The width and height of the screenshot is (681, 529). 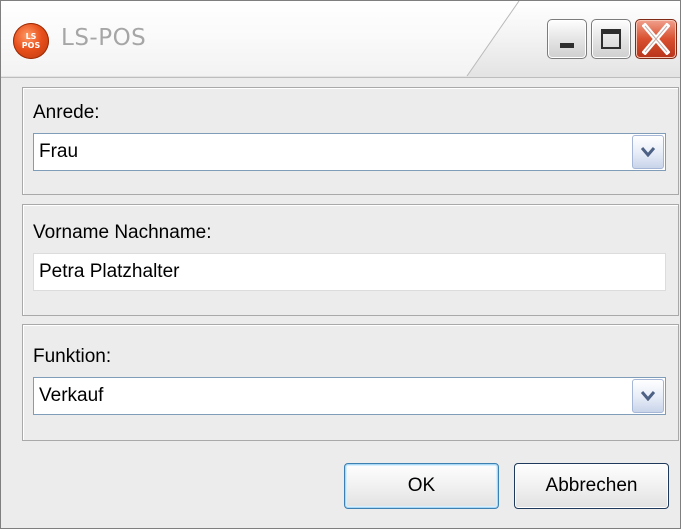 I want to click on minimize-icon, so click(x=567, y=45).